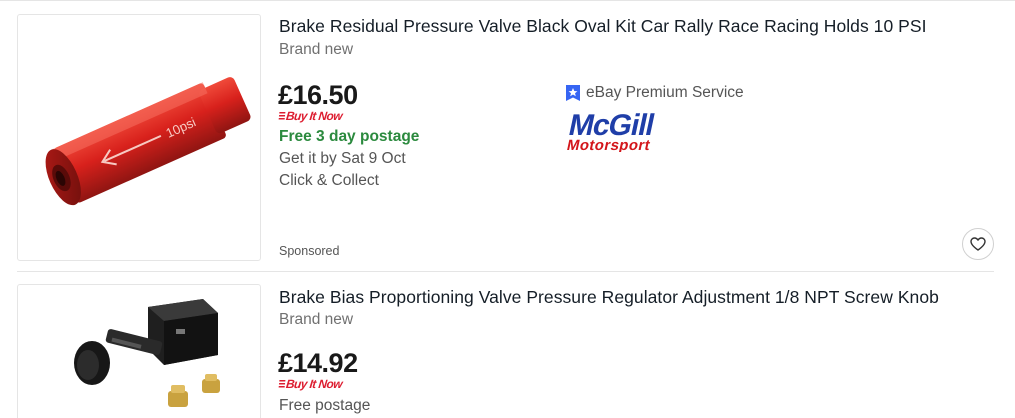 This screenshot has width=1015, height=418. I want to click on shipping-info: Free postage, so click(325, 405).